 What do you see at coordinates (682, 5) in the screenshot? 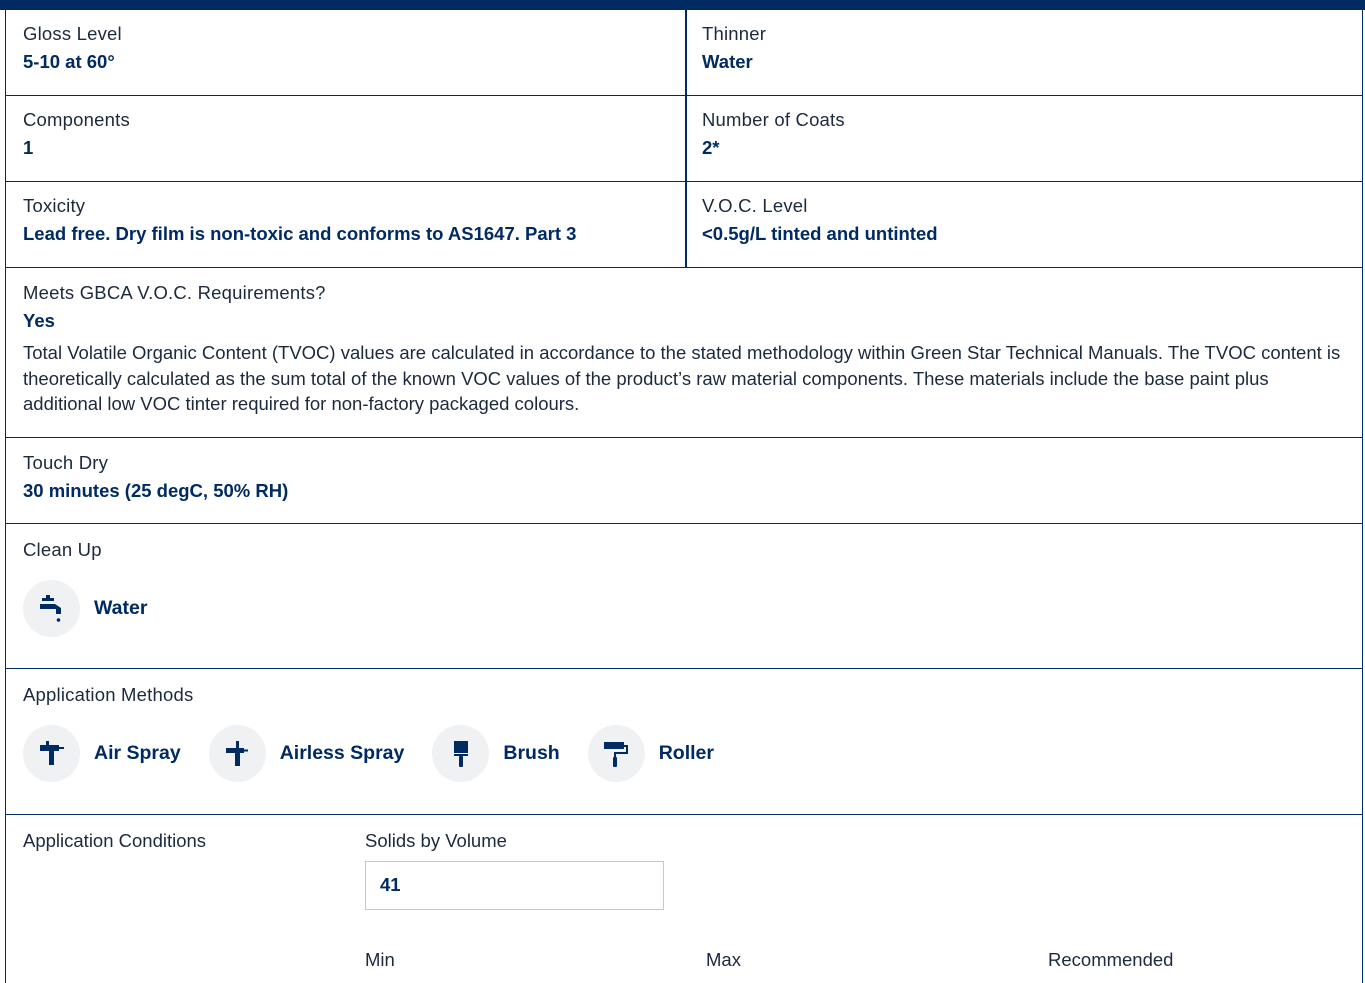
I see `top-bar` at bounding box center [682, 5].